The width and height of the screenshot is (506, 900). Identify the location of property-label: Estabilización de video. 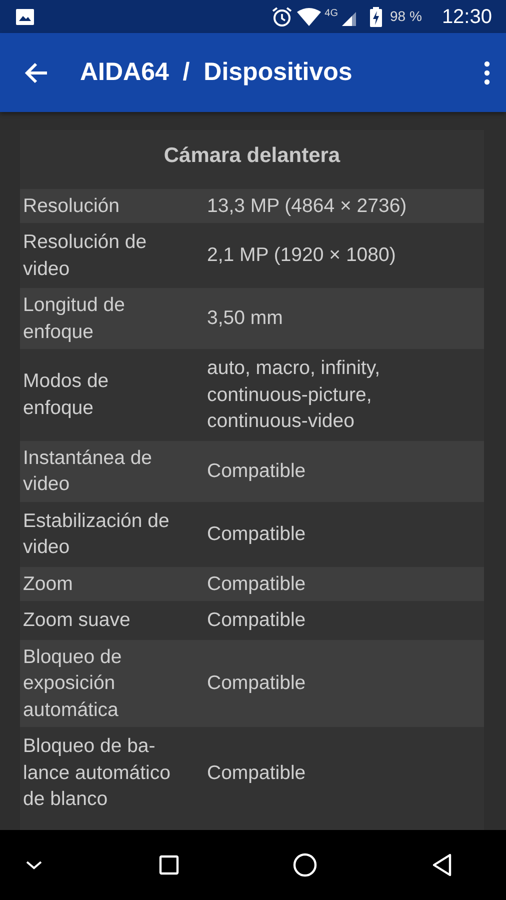
(96, 534).